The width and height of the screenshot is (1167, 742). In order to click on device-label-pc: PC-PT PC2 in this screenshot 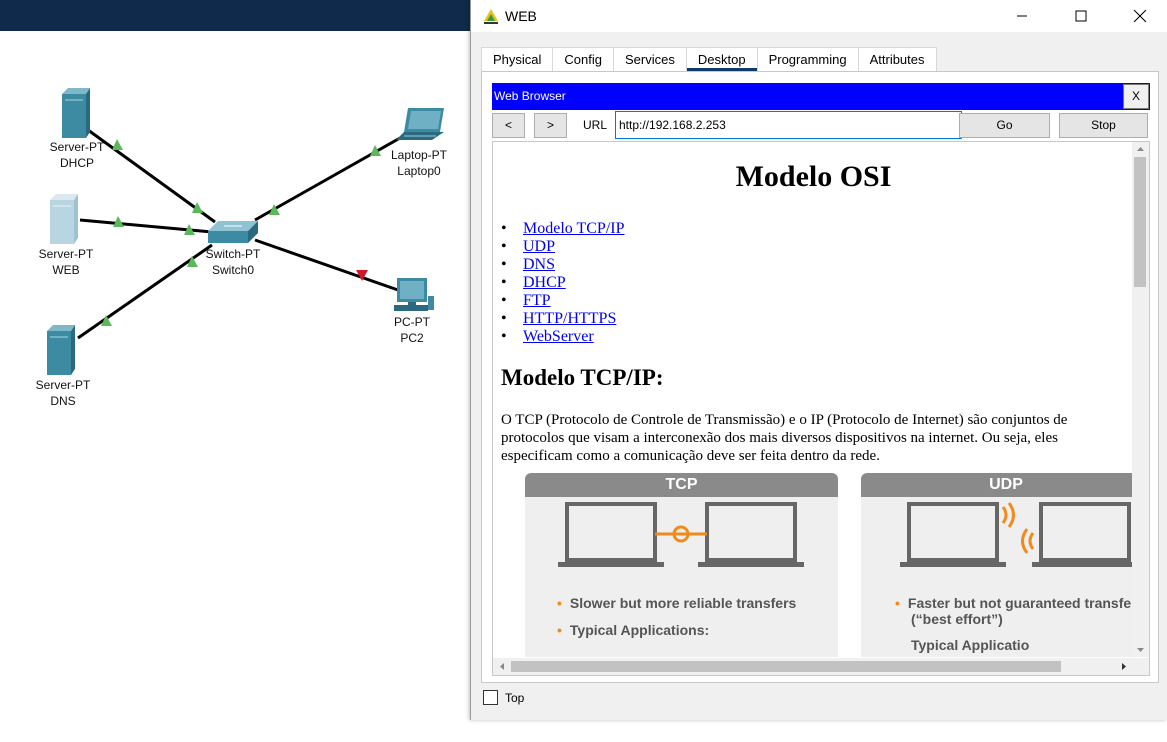, I will do `click(412, 330)`.